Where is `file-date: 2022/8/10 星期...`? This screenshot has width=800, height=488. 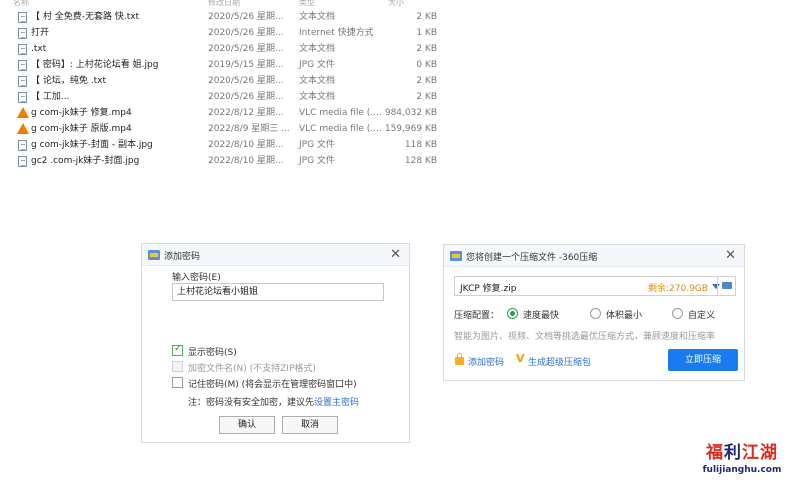 file-date: 2022/8/10 星期... is located at coordinates (246, 161).